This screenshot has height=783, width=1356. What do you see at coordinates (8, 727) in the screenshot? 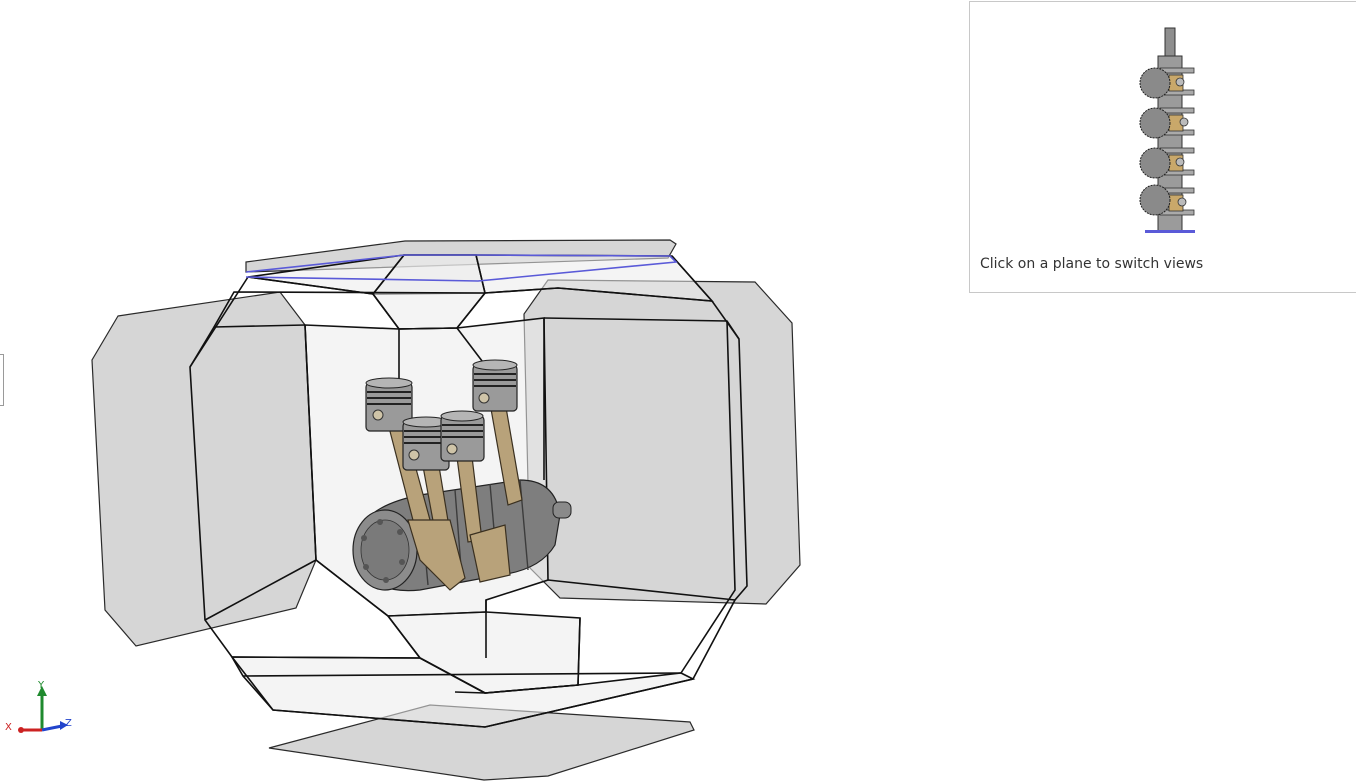
I see `x-axis-label: X` at bounding box center [8, 727].